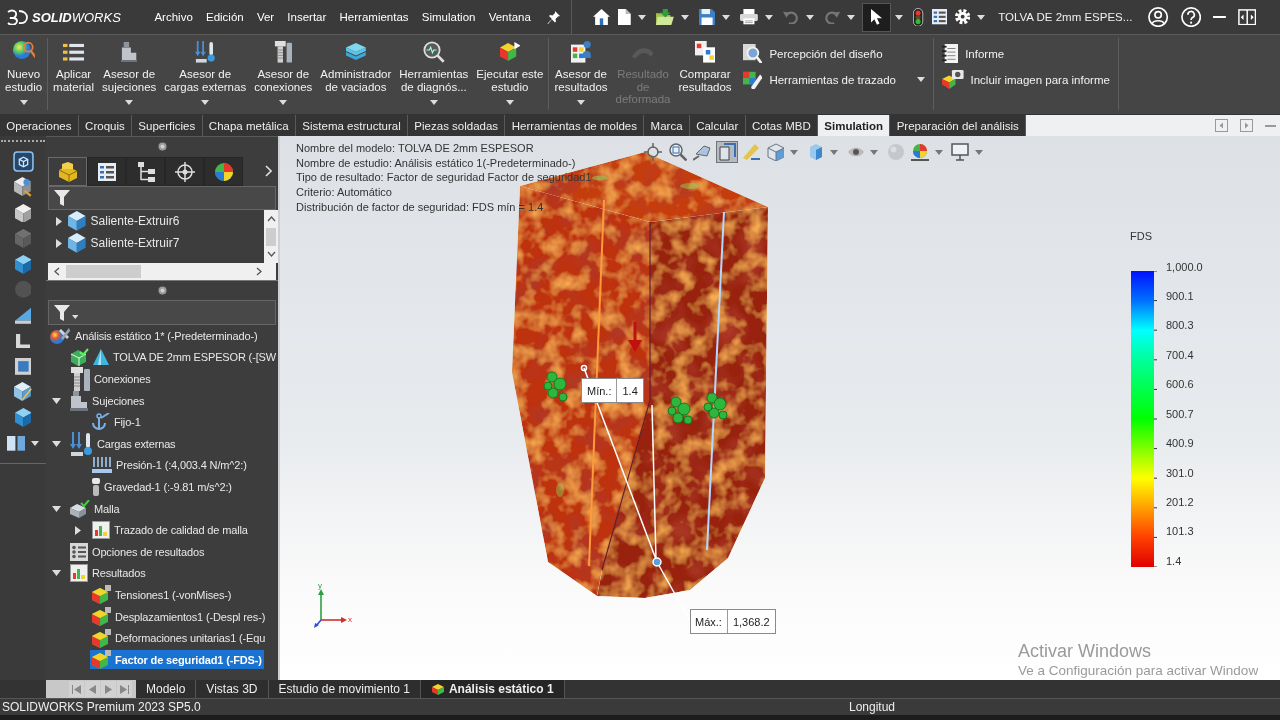  I want to click on tree-item: Opciones de resultados, so click(137, 552).